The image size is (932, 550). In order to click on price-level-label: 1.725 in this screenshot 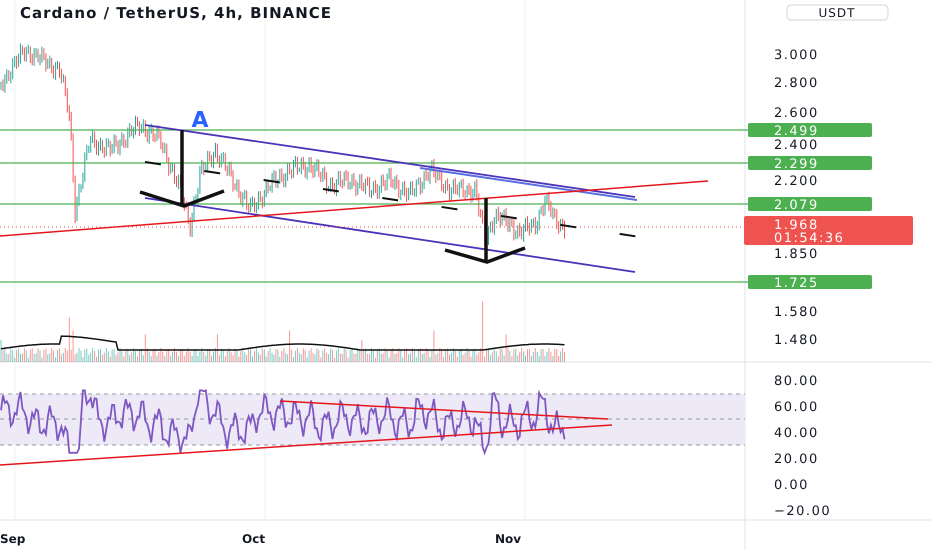, I will do `click(810, 283)`.